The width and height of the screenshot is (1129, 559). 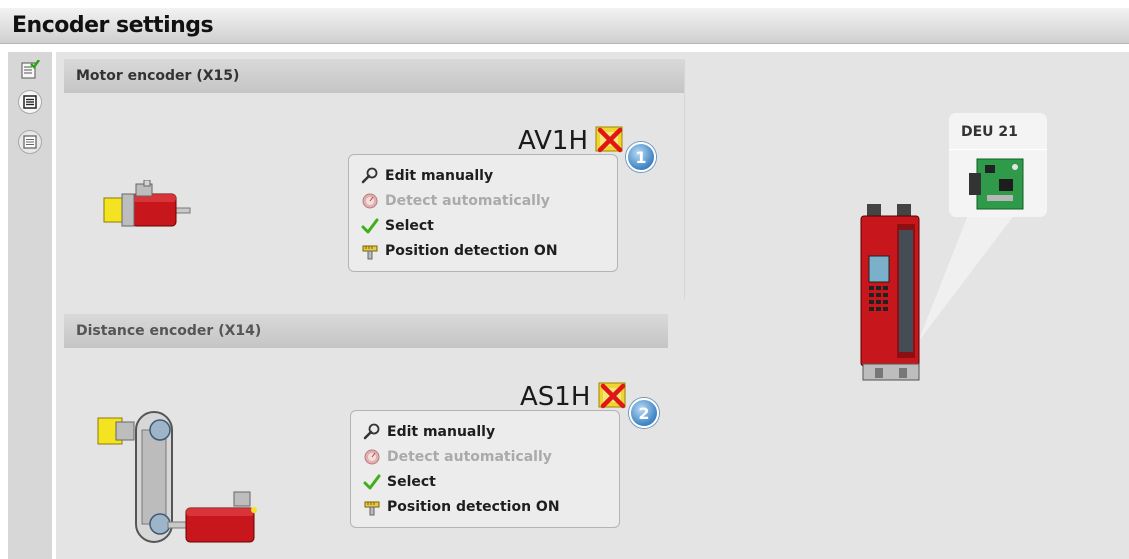 What do you see at coordinates (455, 201) in the screenshot?
I see `motor-detect-automatically-button: Detect automatically` at bounding box center [455, 201].